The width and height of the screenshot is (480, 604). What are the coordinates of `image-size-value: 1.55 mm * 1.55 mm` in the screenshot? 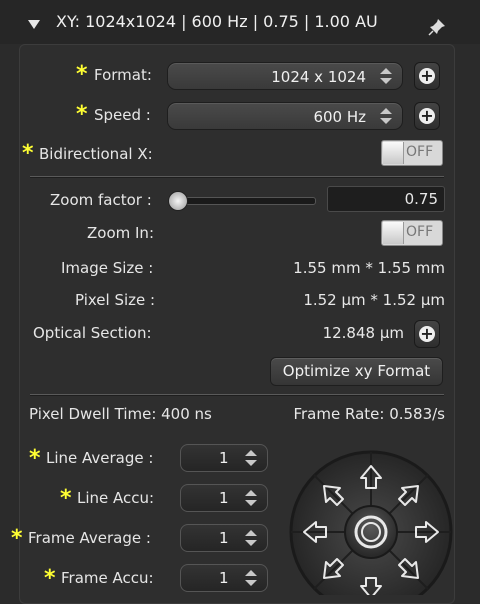 It's located at (369, 268).